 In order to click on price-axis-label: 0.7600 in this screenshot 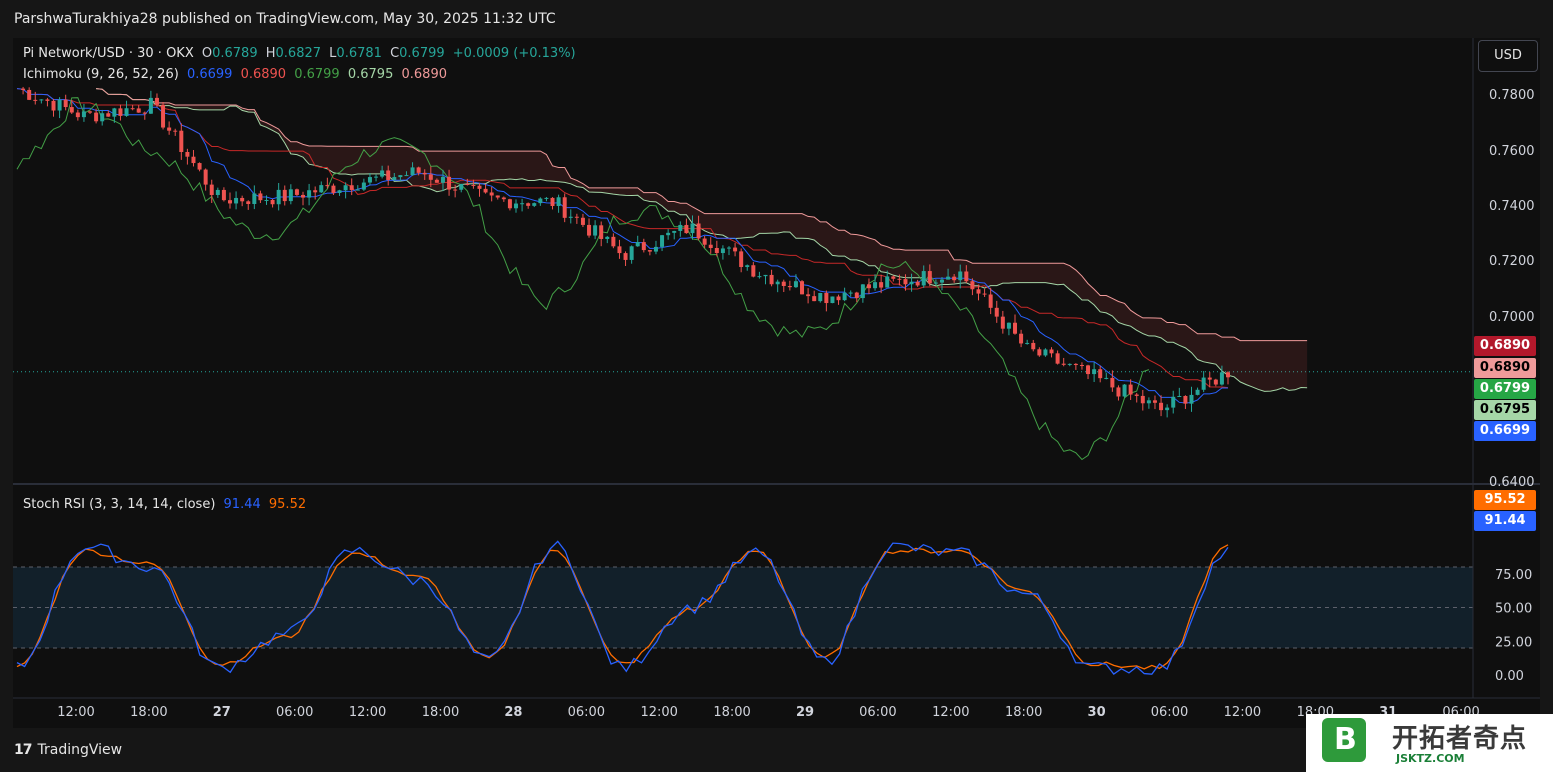, I will do `click(1512, 151)`.